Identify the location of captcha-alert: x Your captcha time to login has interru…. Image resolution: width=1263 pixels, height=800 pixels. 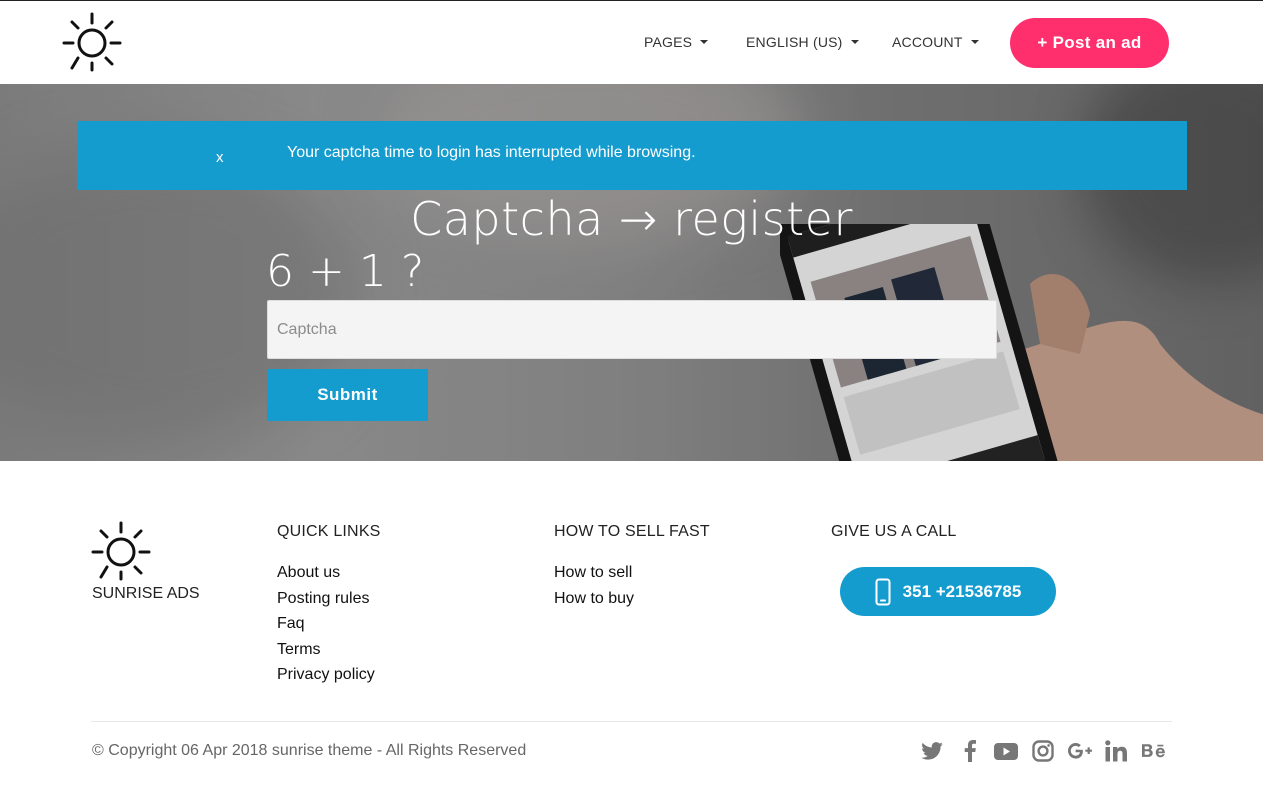
(632, 155).